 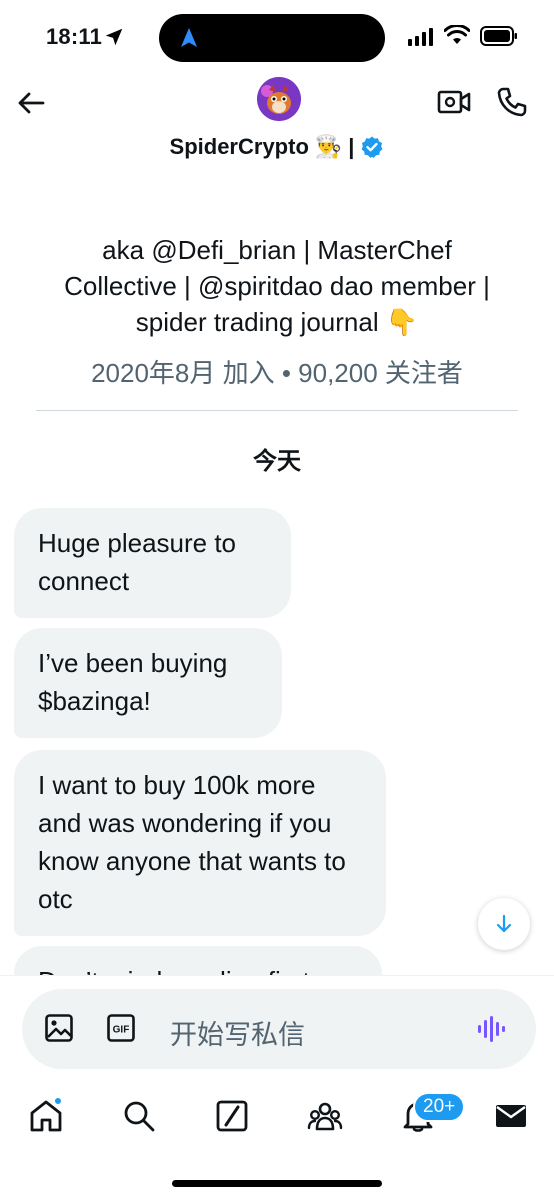 What do you see at coordinates (492, 1029) in the screenshot?
I see `voice-message-icon` at bounding box center [492, 1029].